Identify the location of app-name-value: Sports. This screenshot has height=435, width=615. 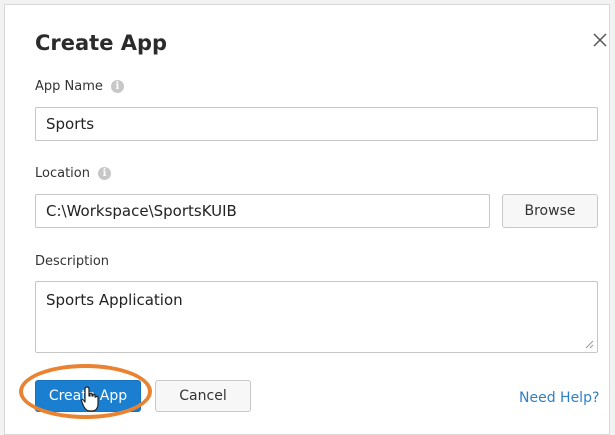
(70, 124).